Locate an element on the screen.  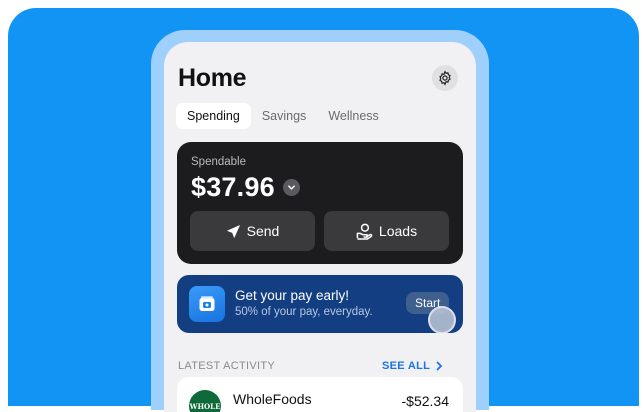
spendable-amount-row: $37.96 is located at coordinates (245, 187).